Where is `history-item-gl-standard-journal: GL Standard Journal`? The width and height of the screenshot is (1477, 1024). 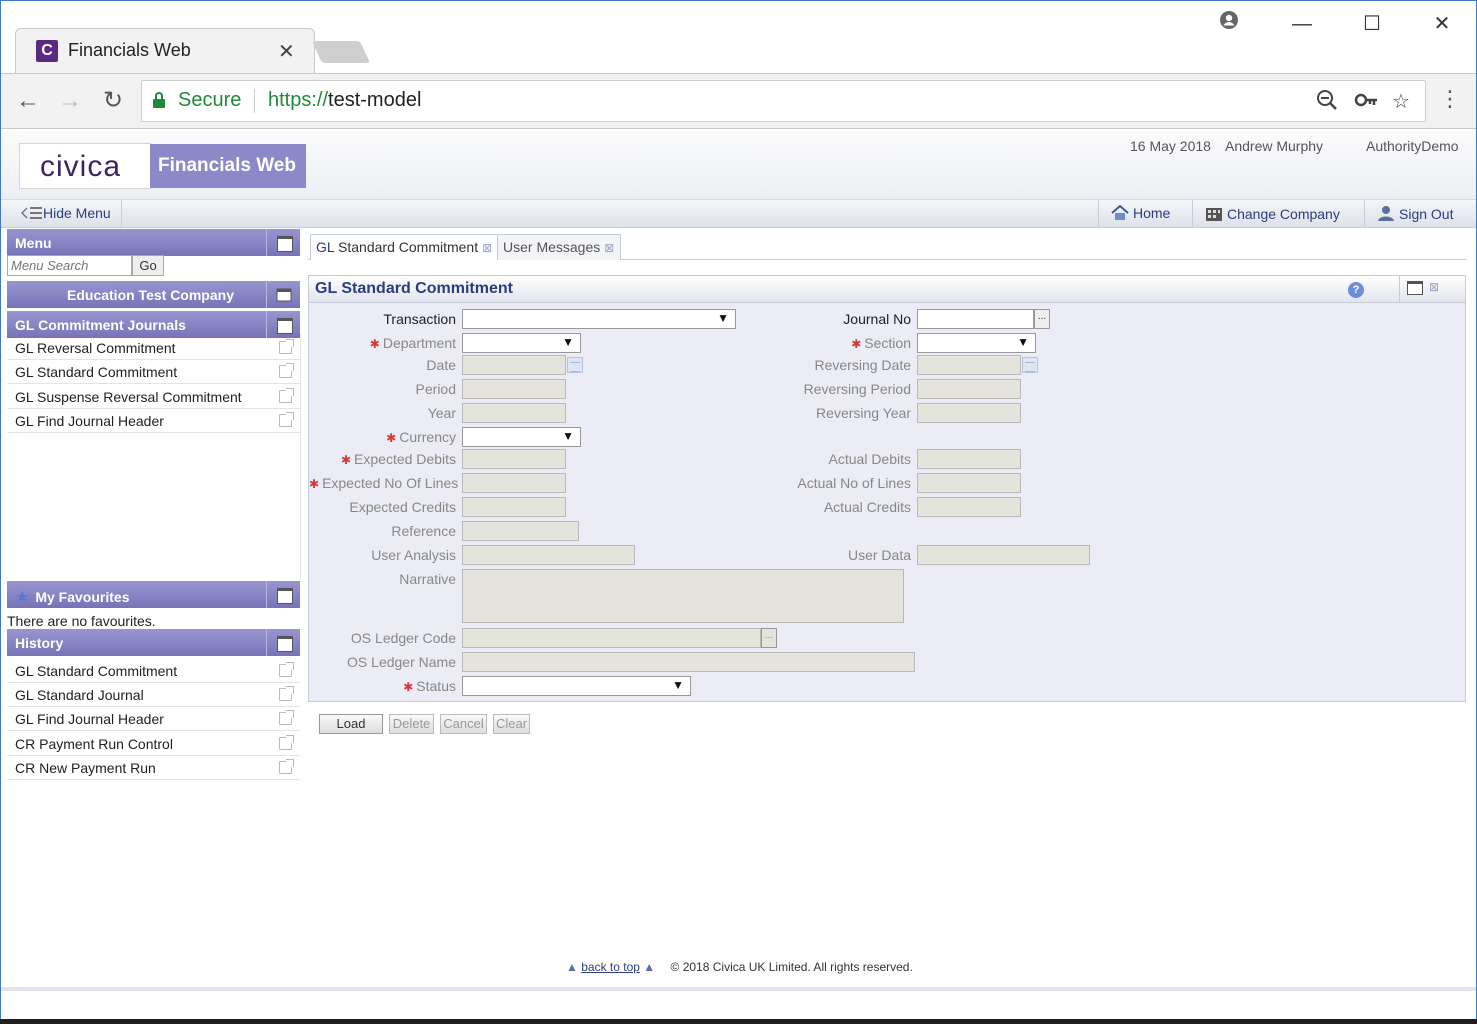
history-item-gl-standard-journal: GL Standard Journal is located at coordinates (153, 695).